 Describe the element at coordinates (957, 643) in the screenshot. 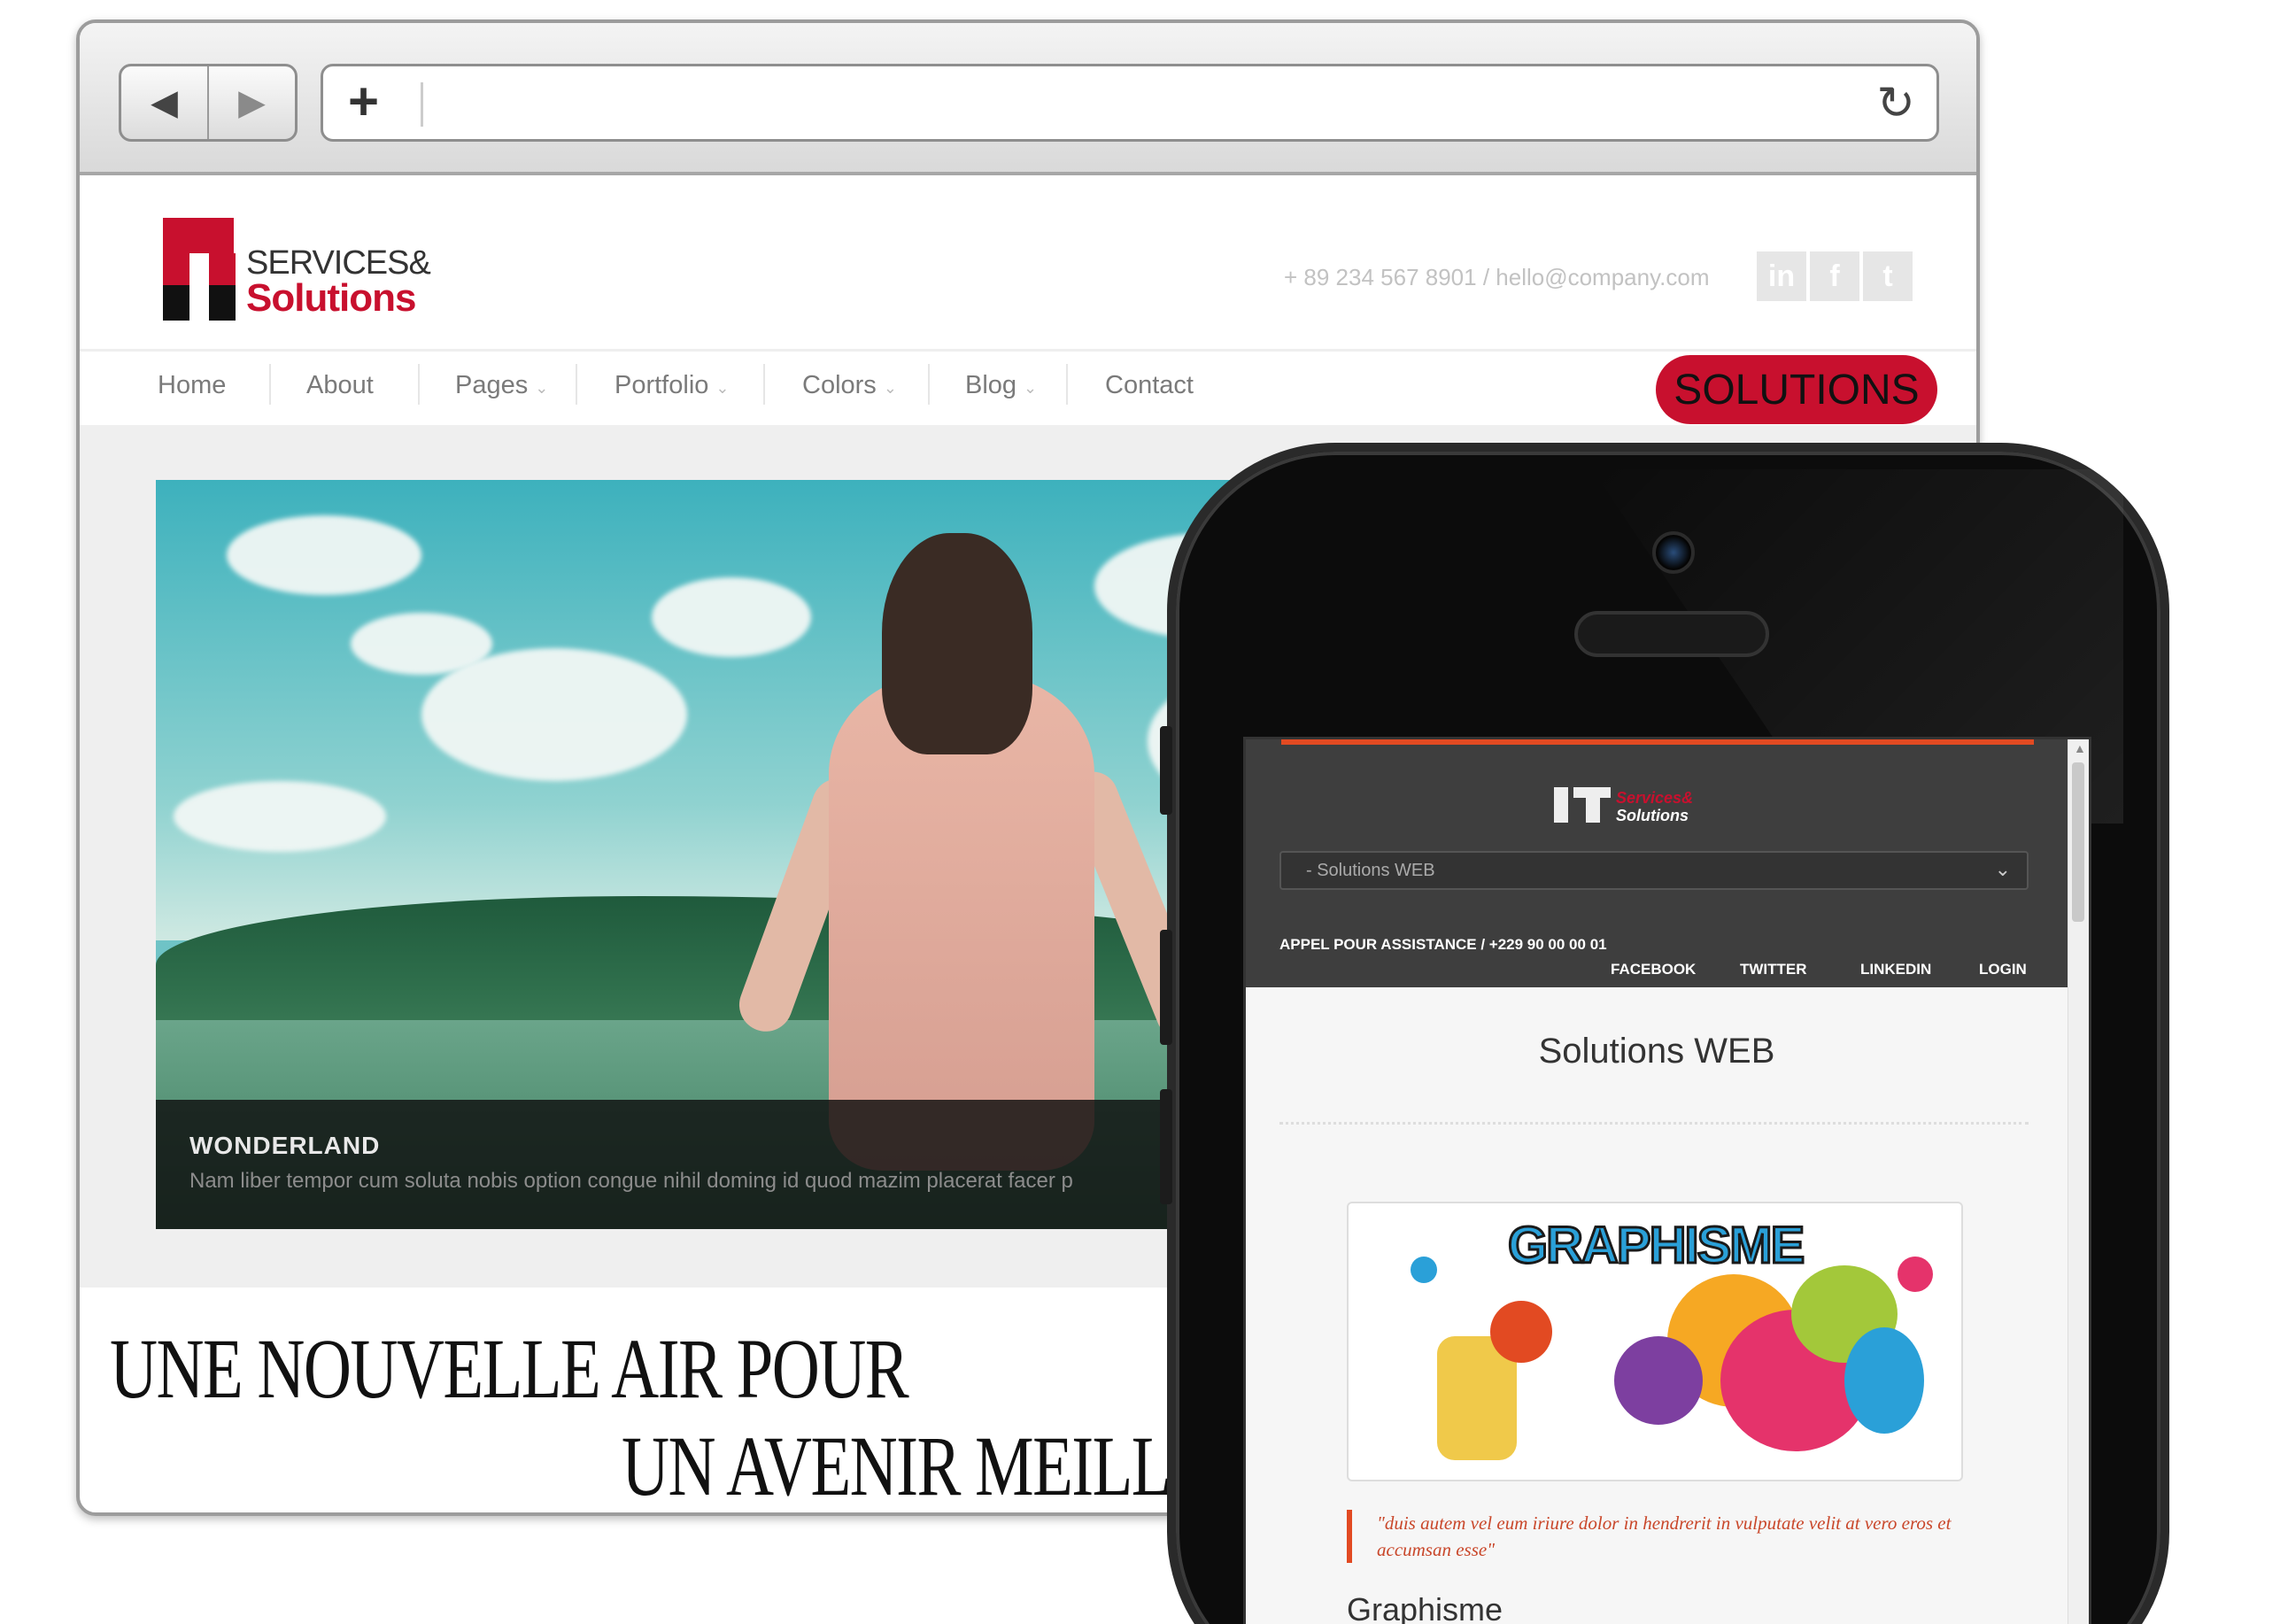

I see `figure-hair` at that location.